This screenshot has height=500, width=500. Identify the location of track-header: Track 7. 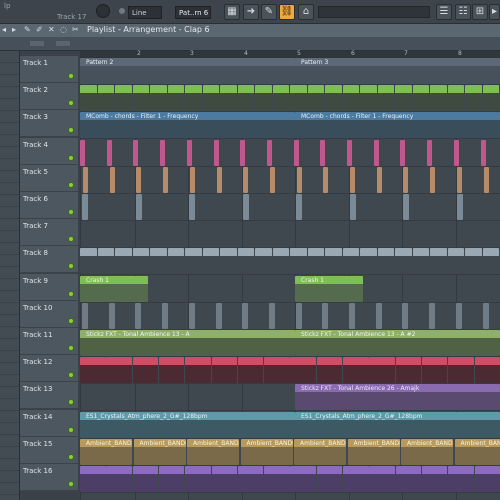
(49, 233).